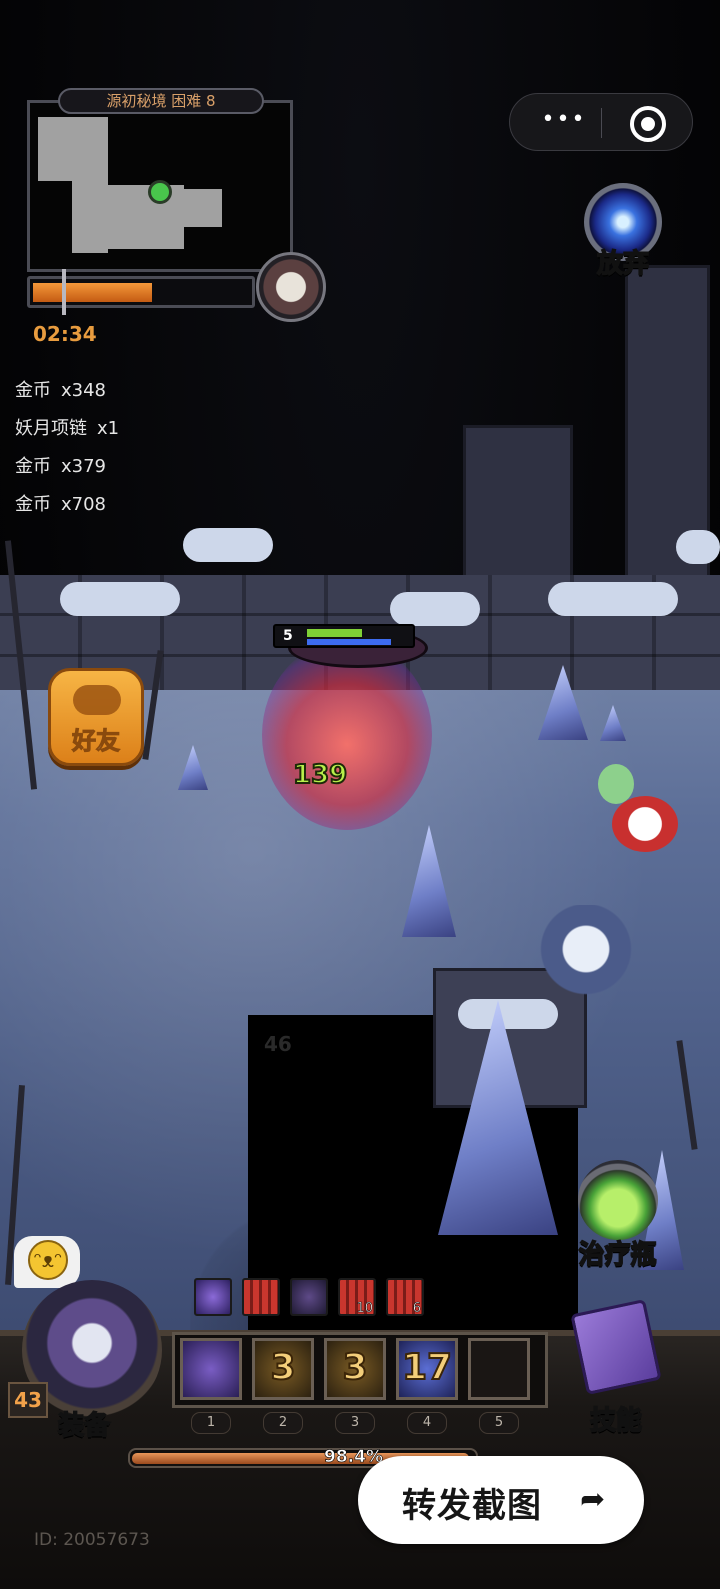 Image resolution: width=720 pixels, height=1589 pixels. I want to click on loot-qty: x379, so click(84, 466).